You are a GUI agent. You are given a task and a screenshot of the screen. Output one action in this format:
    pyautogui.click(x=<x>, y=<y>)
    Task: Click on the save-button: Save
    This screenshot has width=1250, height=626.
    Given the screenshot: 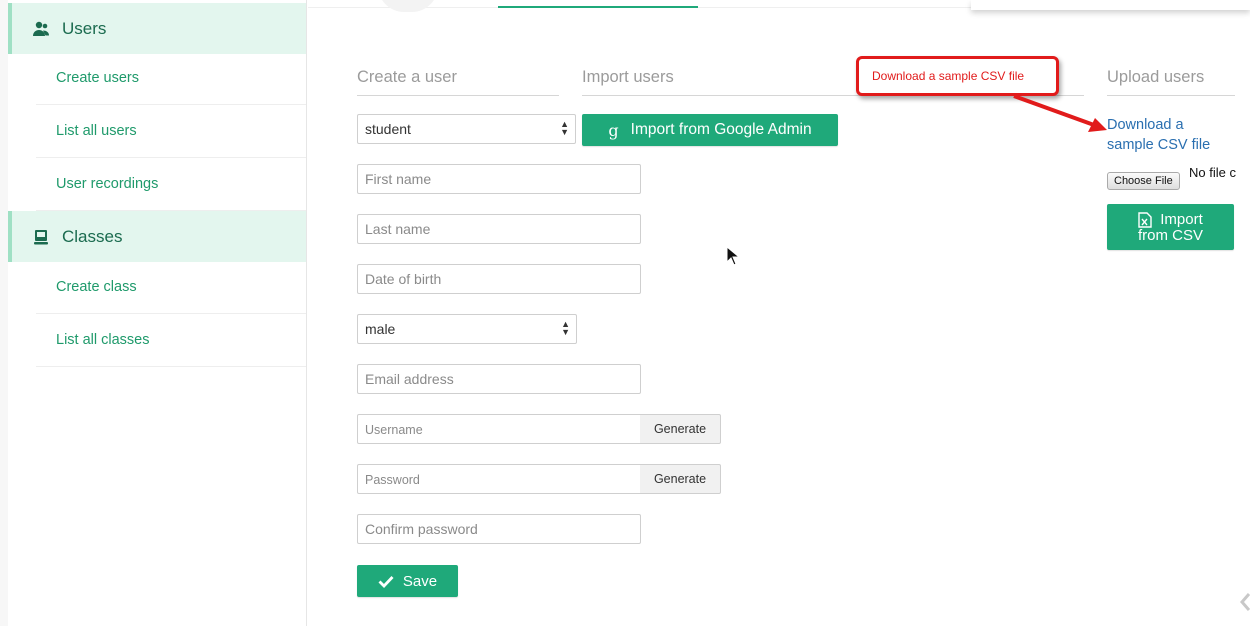 What is the action you would take?
    pyautogui.click(x=407, y=581)
    